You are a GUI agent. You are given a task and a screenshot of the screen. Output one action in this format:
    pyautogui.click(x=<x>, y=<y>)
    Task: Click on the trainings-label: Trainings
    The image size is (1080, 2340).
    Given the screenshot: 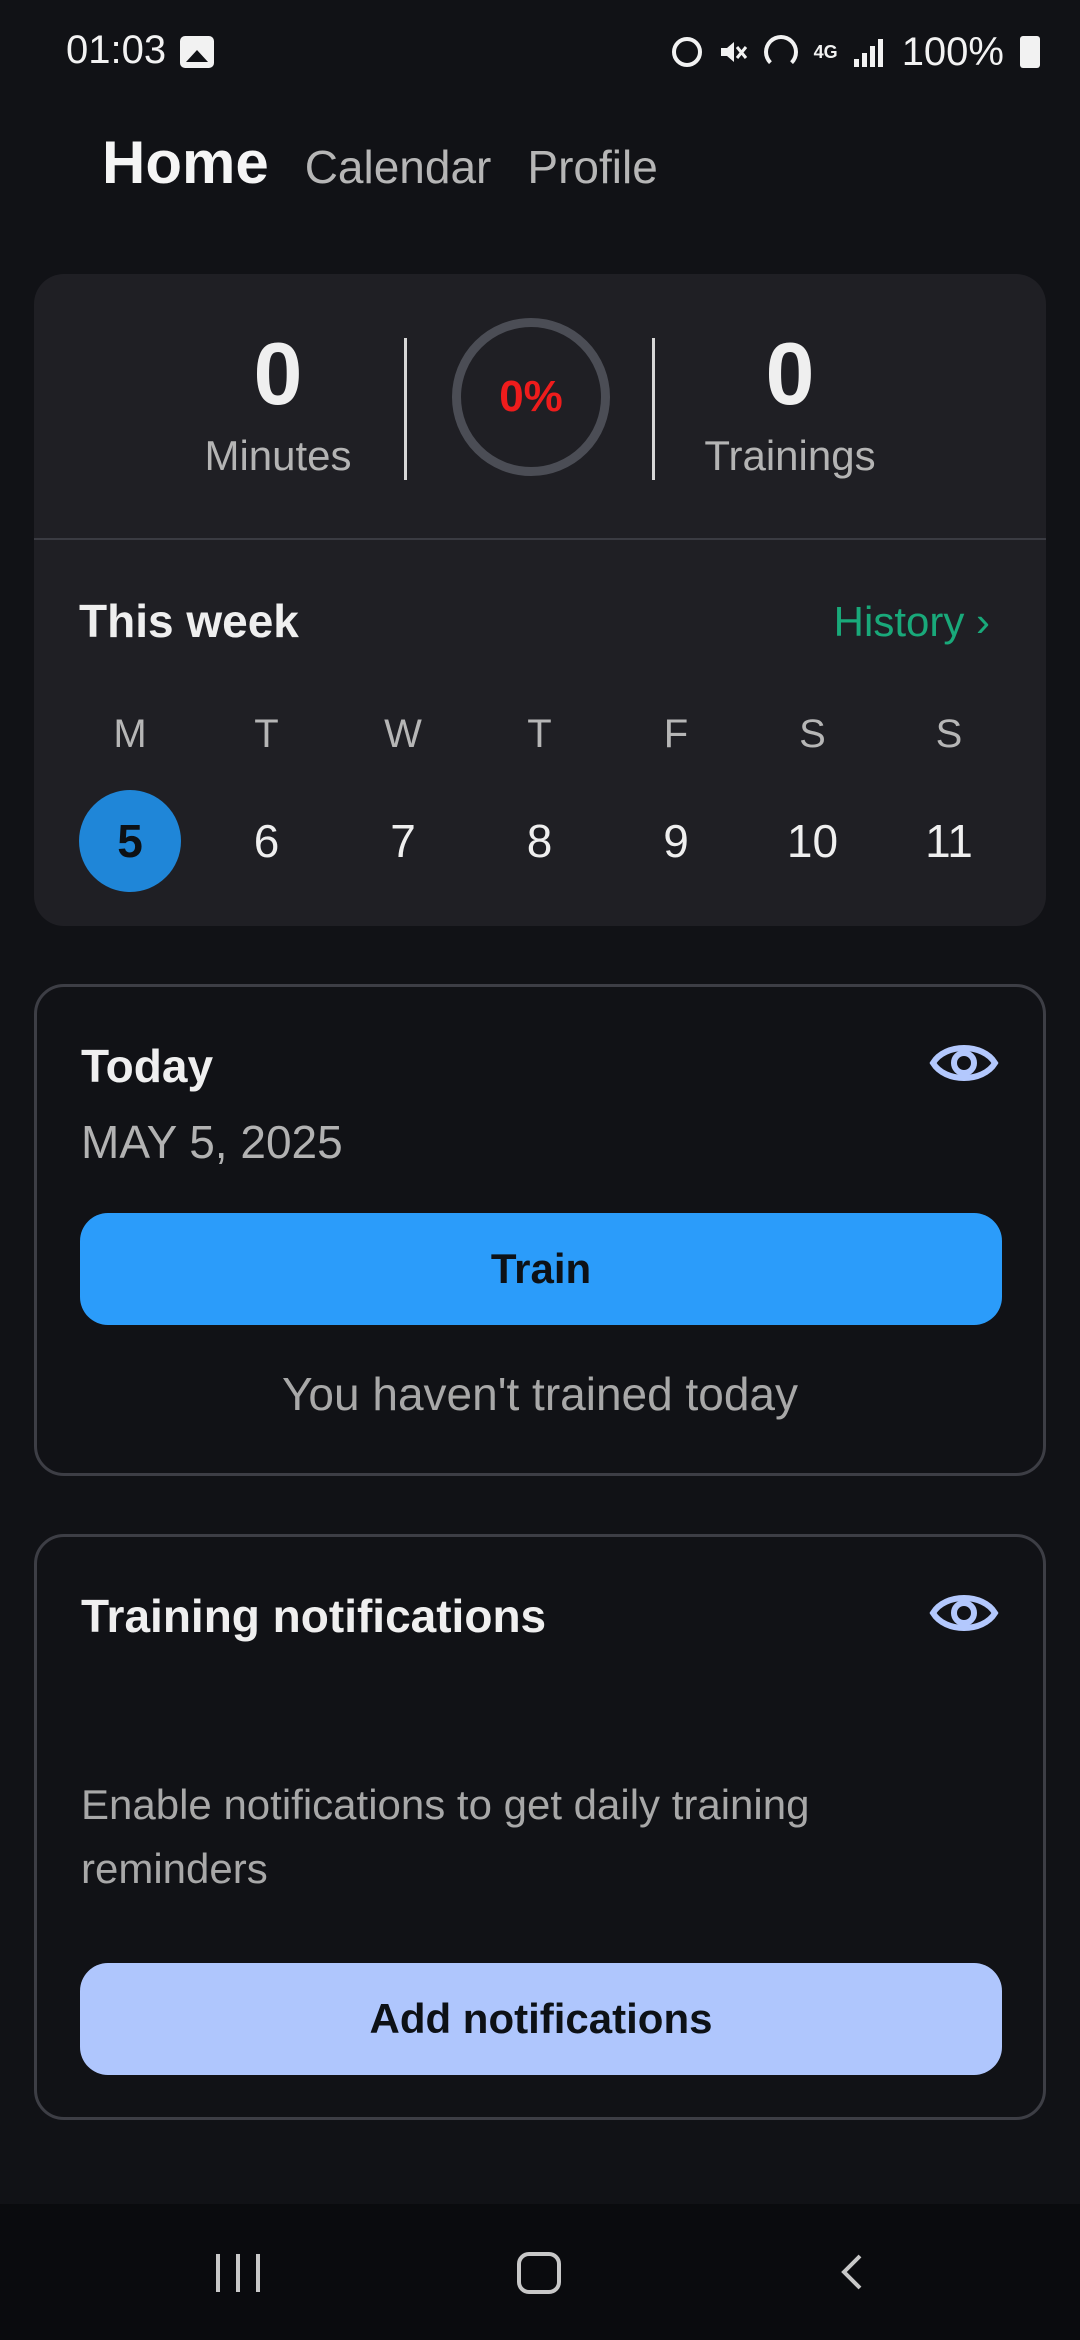 What is the action you would take?
    pyautogui.click(x=790, y=455)
    